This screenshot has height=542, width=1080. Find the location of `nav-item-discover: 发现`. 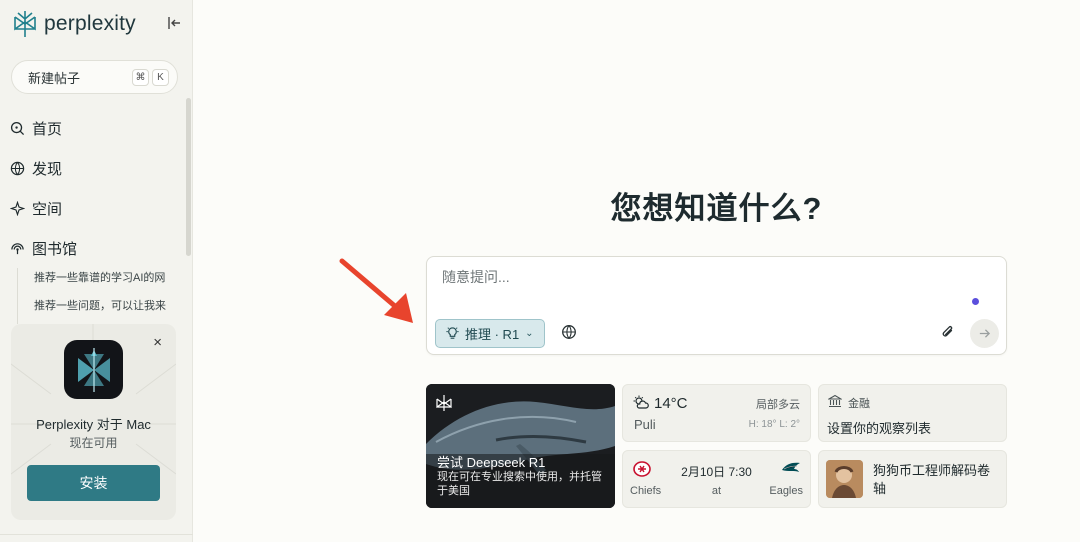

nav-item-discover: 发现 is located at coordinates (95, 168).